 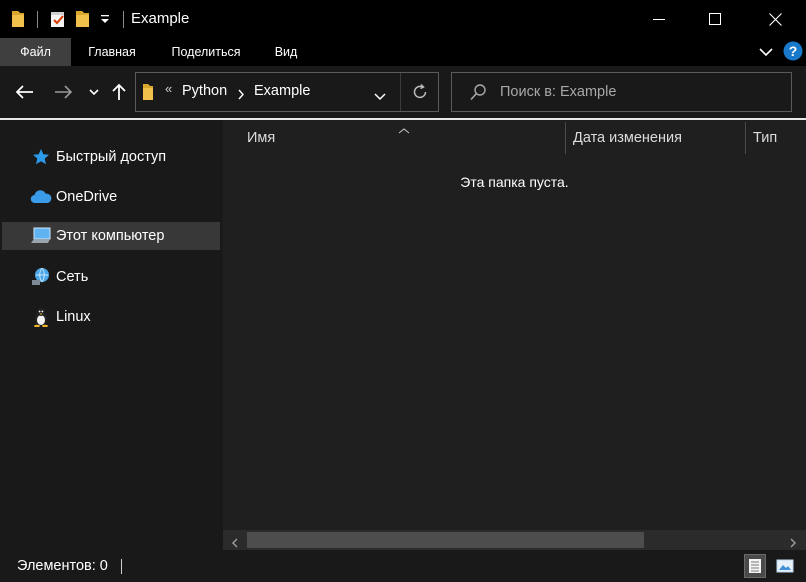 I want to click on close-icon, so click(x=775, y=19).